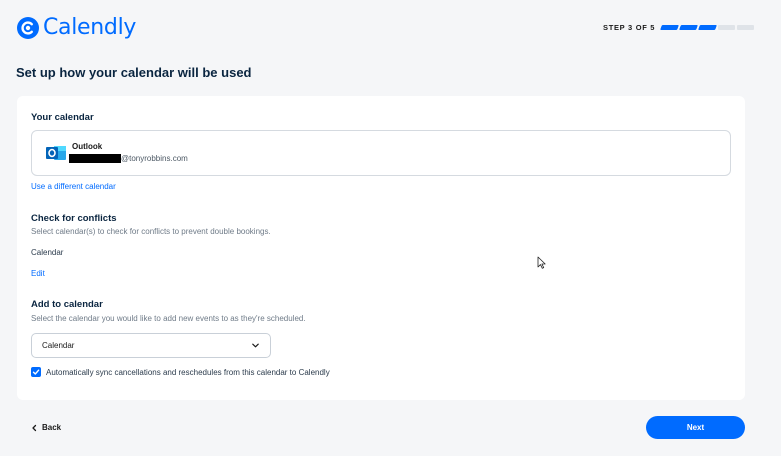 The height and width of the screenshot is (456, 781). Describe the element at coordinates (38, 273) in the screenshot. I see `edit-conflicts-link: Edit` at that location.